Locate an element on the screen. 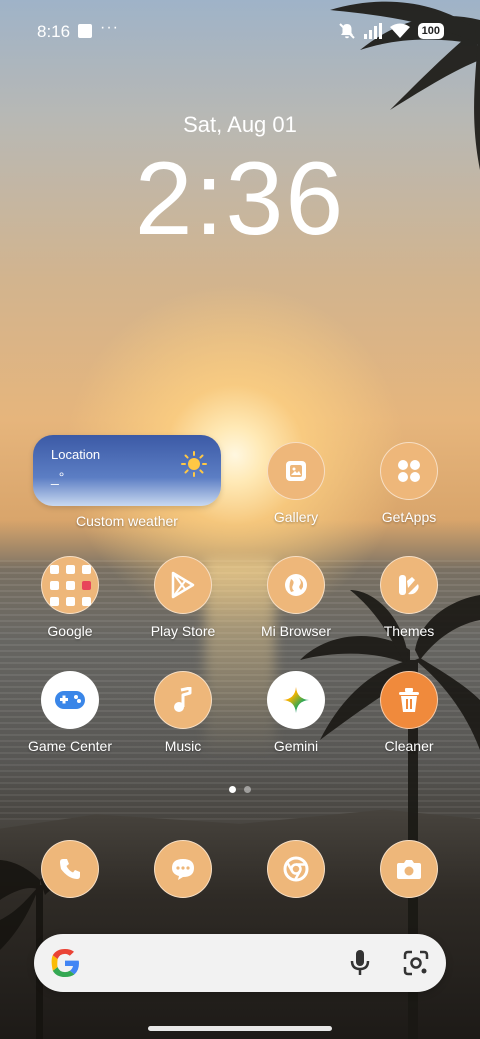 The width and height of the screenshot is (480, 1039). weather-temperature: _° is located at coordinates (58, 477).